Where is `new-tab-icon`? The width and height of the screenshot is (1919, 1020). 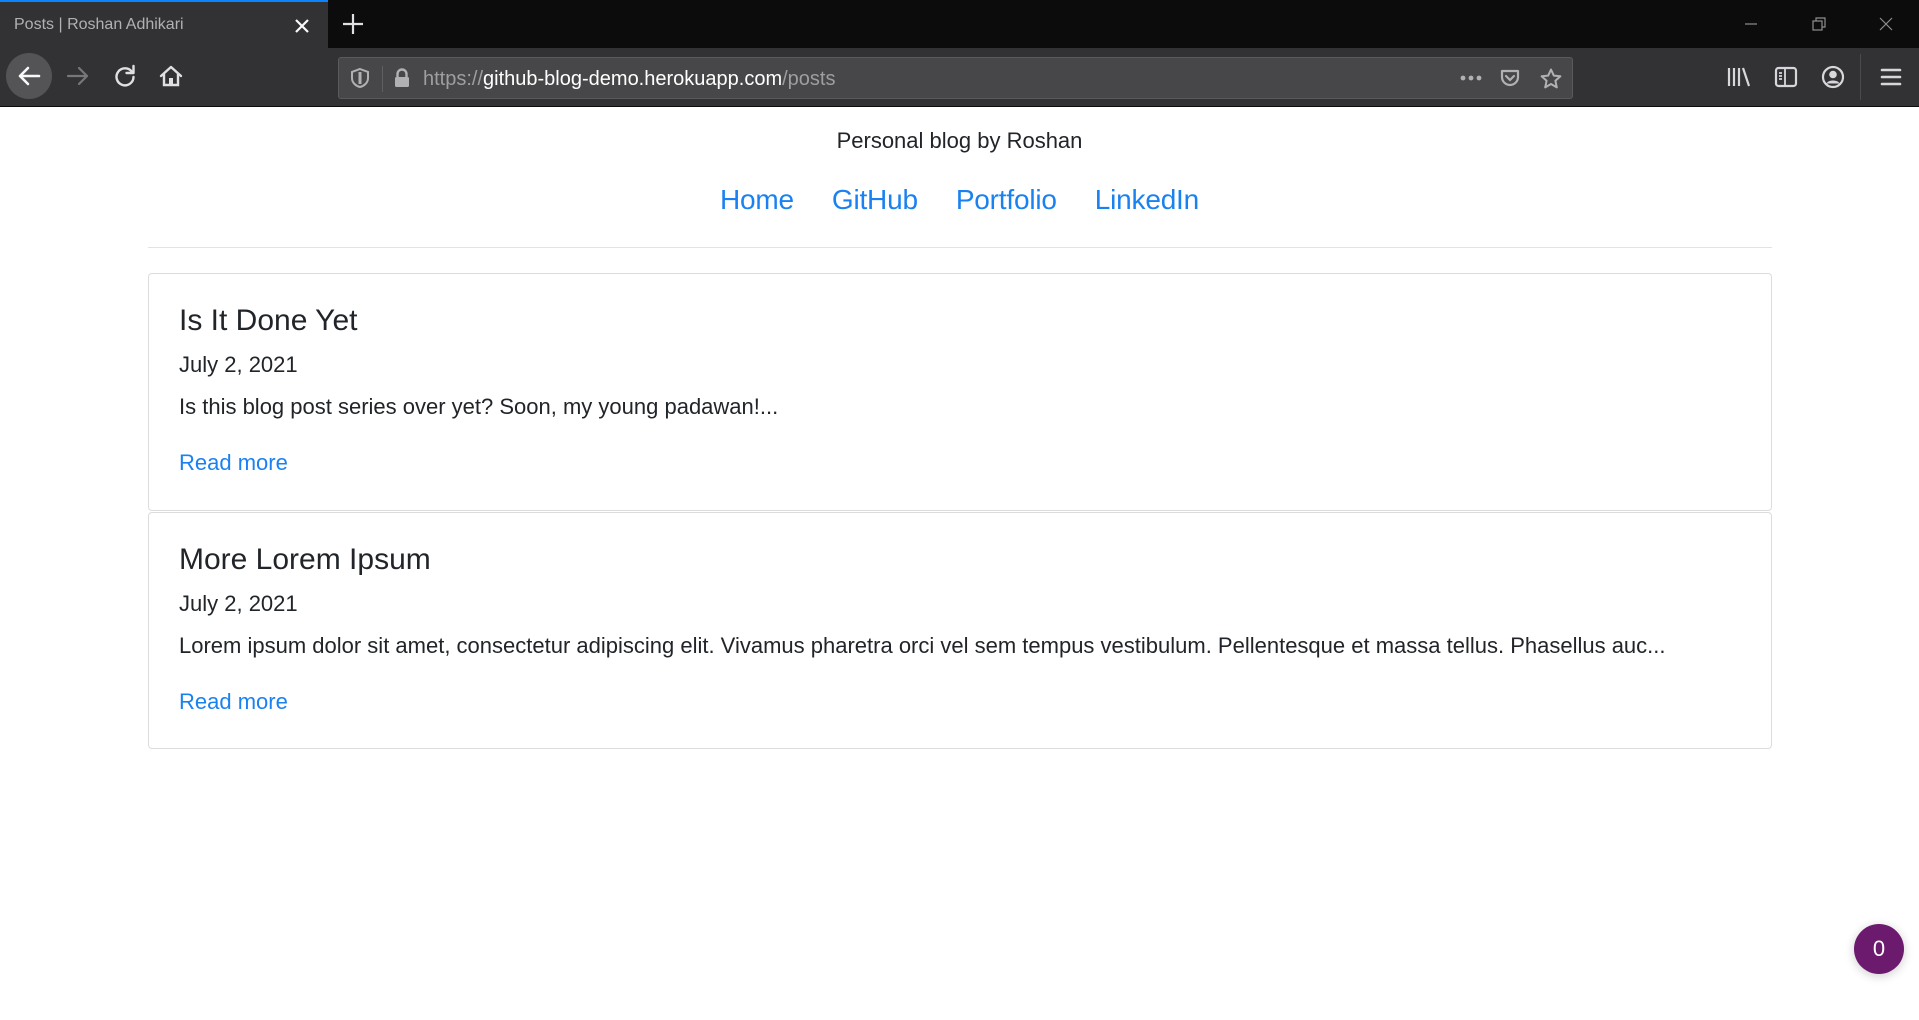 new-tab-icon is located at coordinates (353, 24).